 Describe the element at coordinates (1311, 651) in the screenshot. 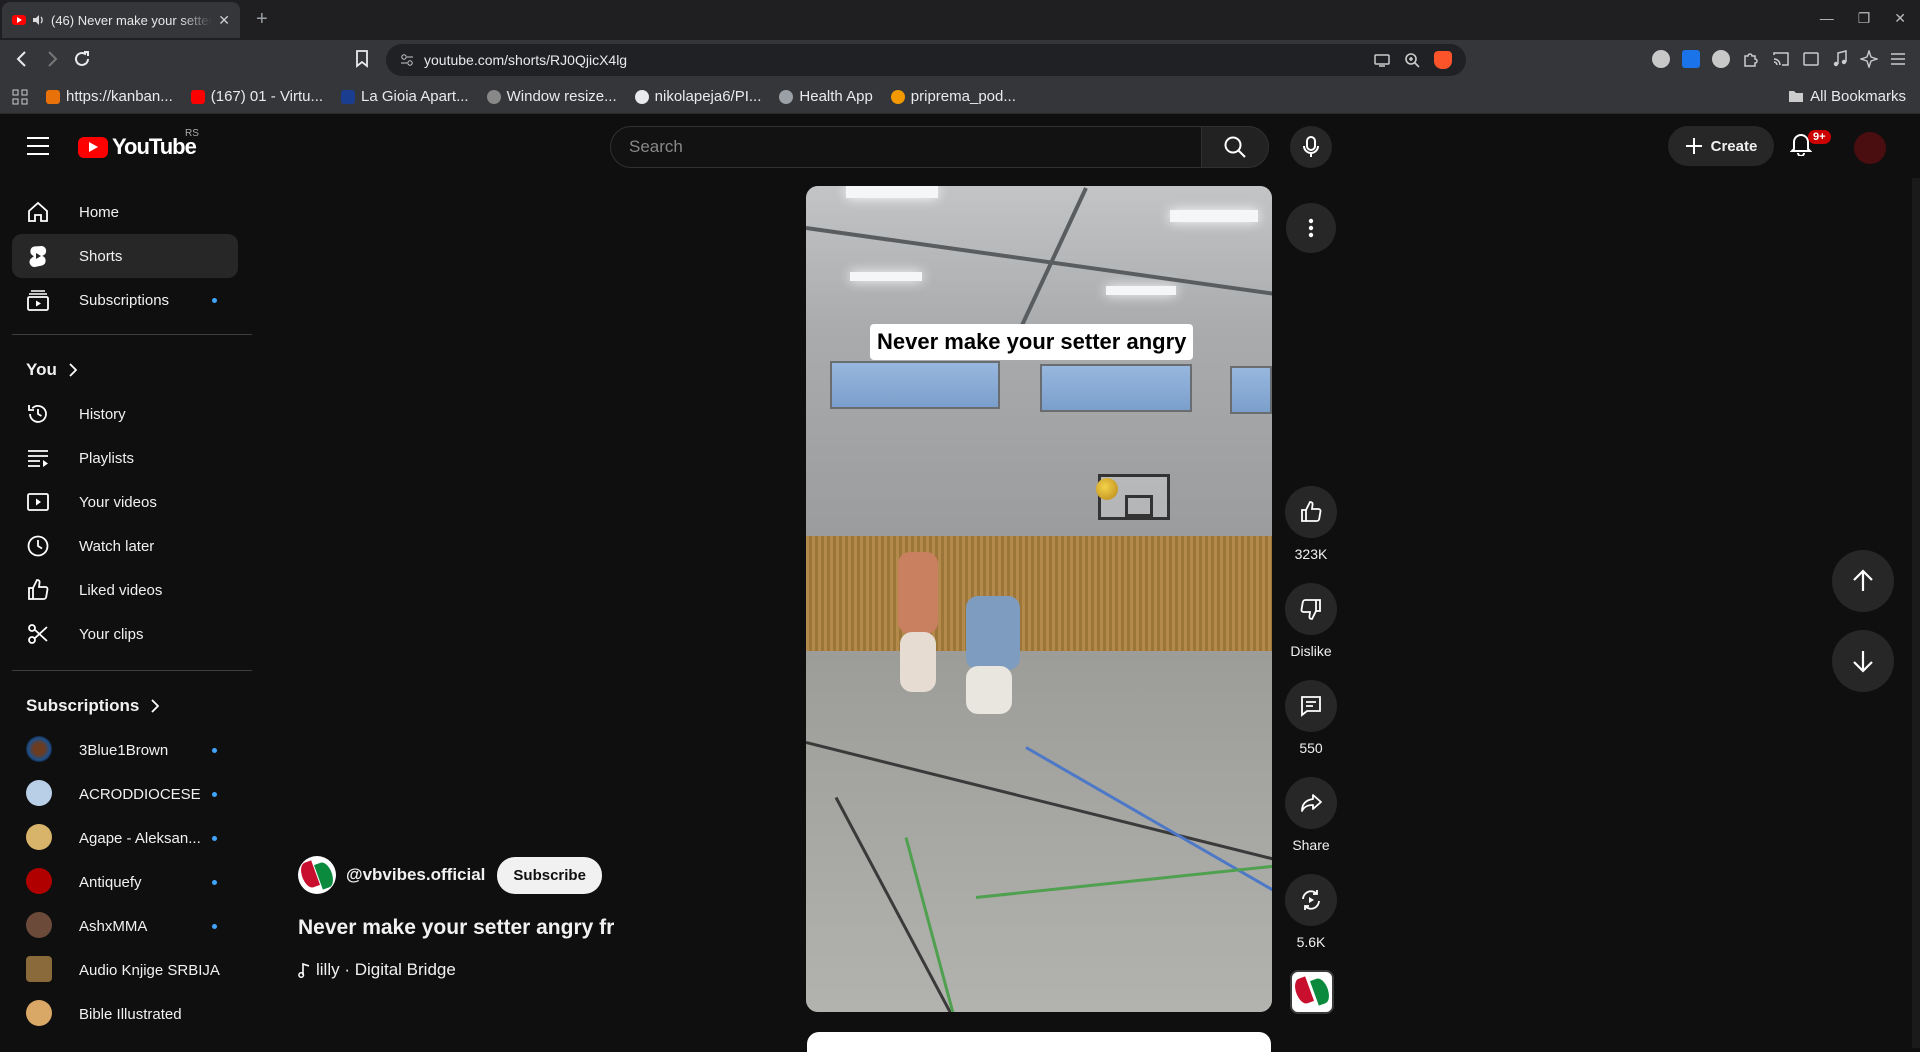

I see `dislike-label: Dislike` at that location.